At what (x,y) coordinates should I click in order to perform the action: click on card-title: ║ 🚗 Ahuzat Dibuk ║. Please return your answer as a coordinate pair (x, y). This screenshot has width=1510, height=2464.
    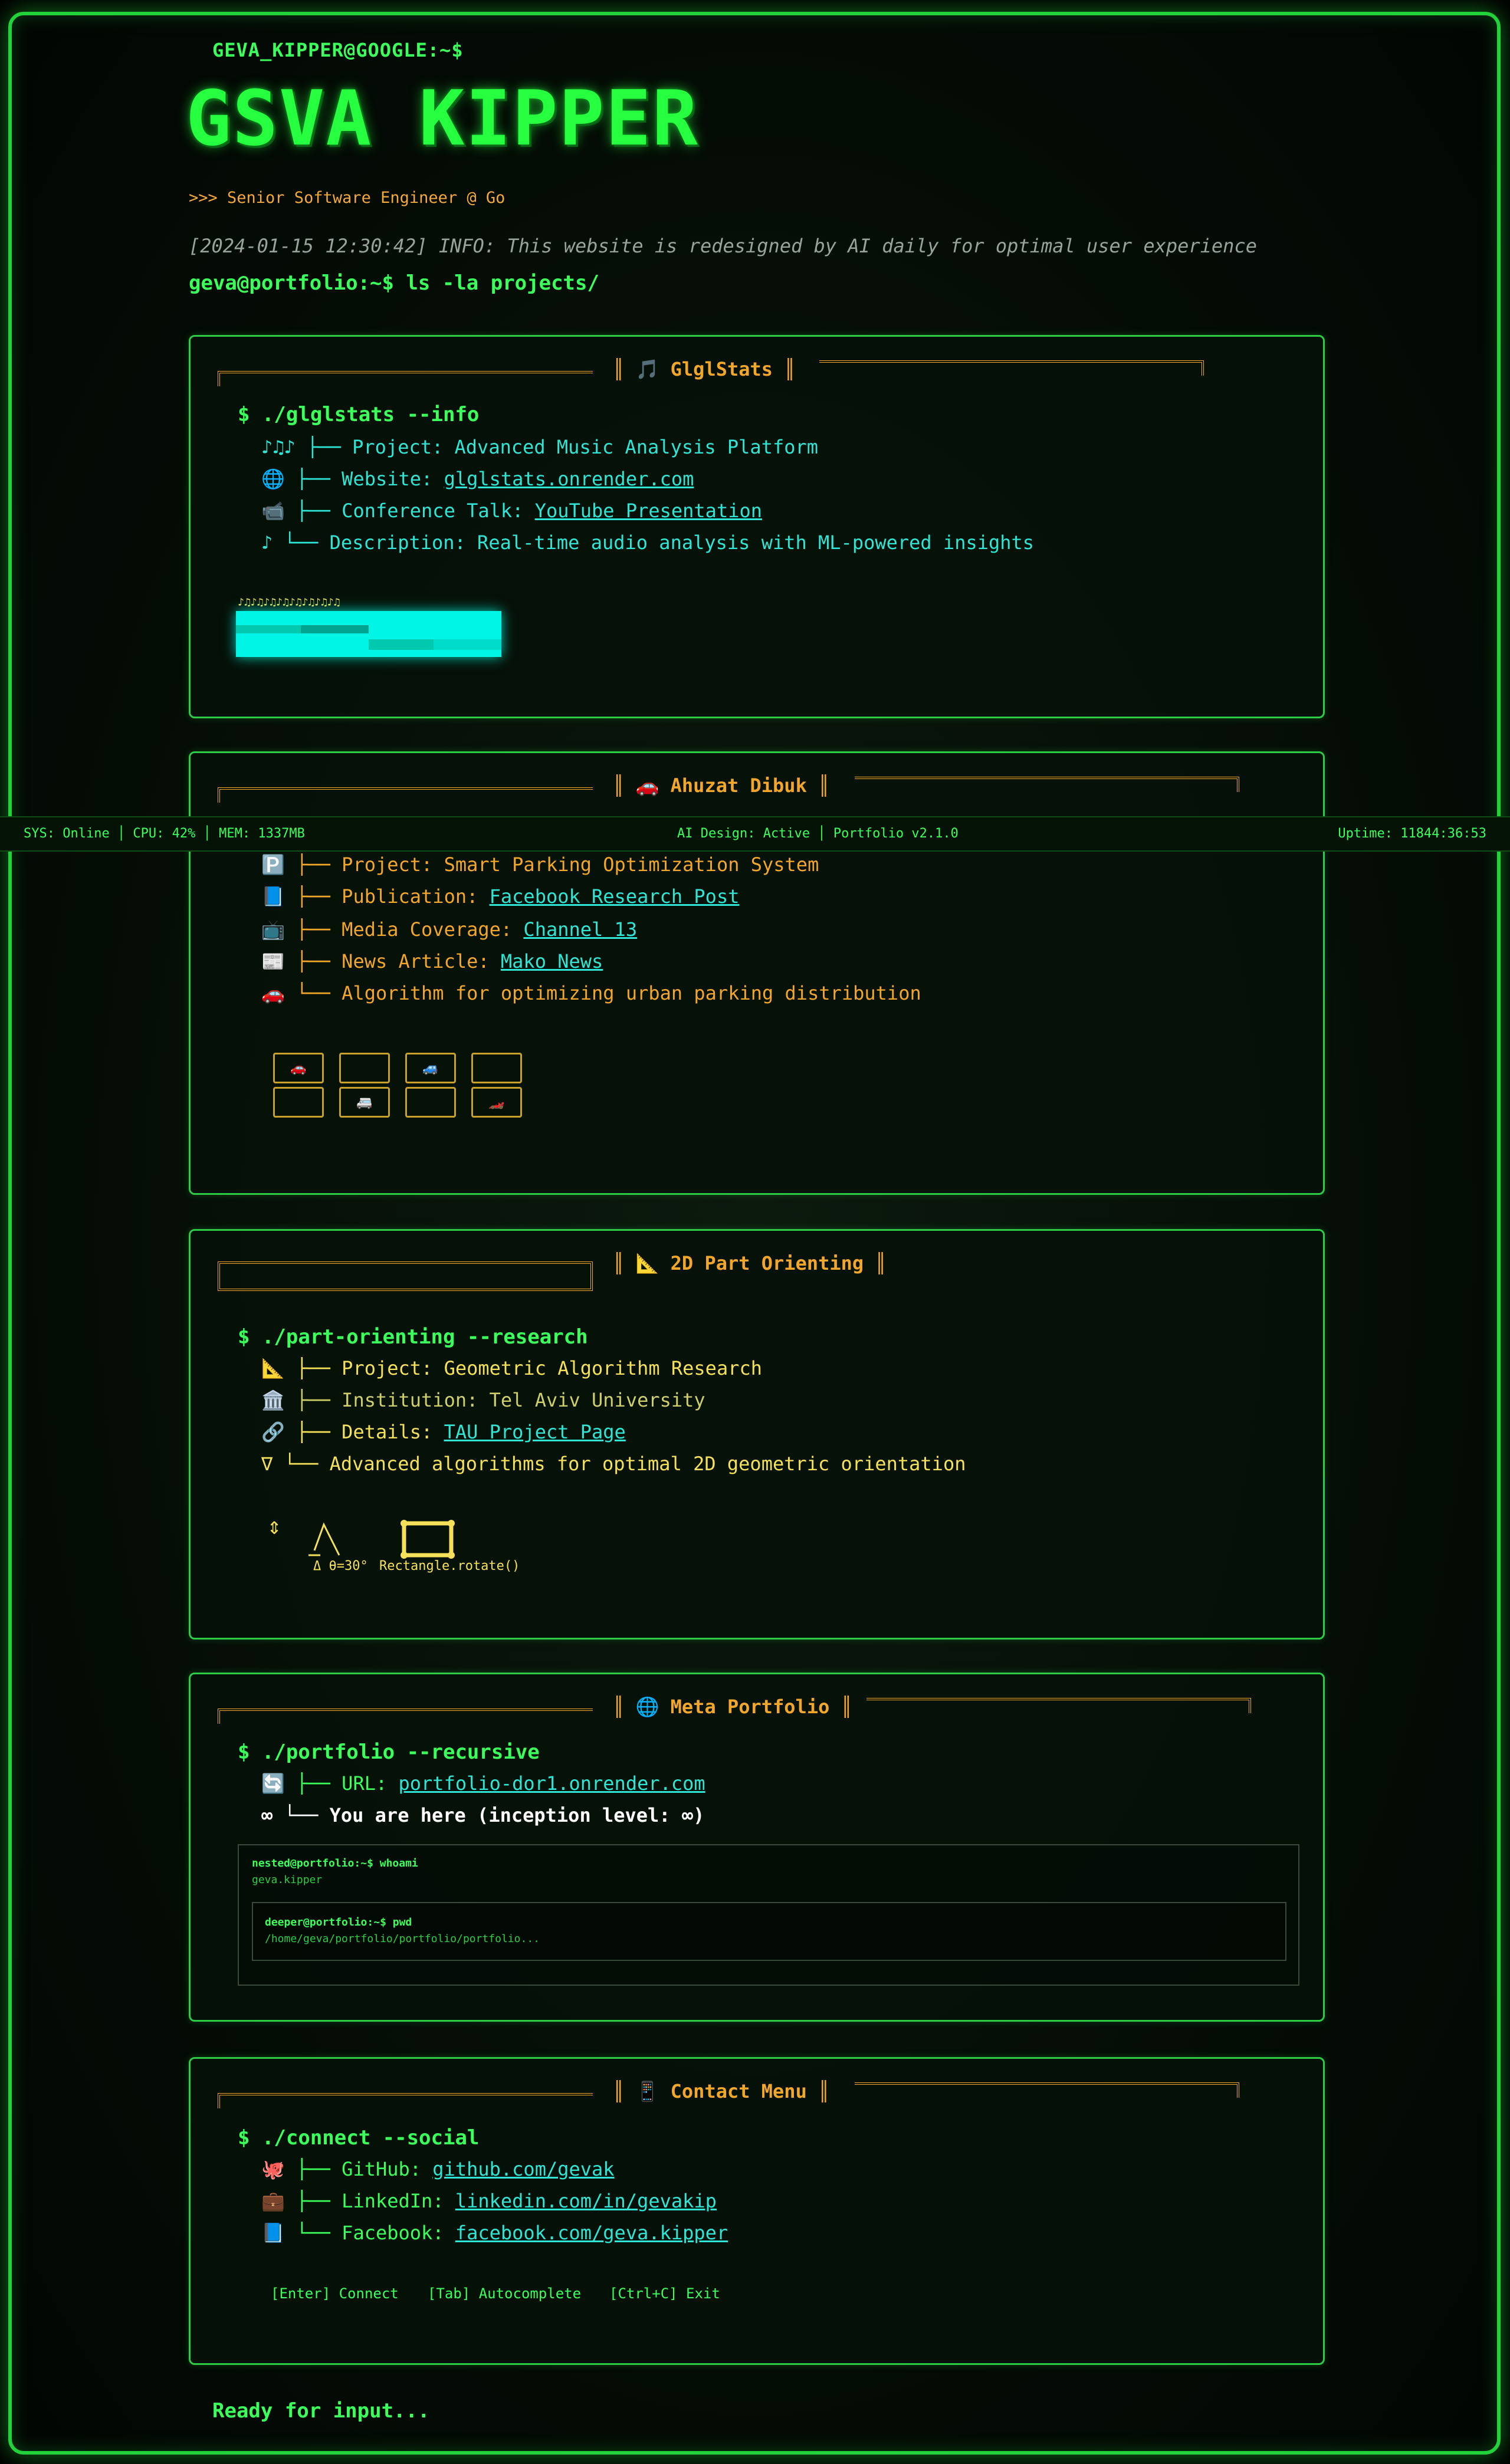
    Looking at the image, I should click on (721, 786).